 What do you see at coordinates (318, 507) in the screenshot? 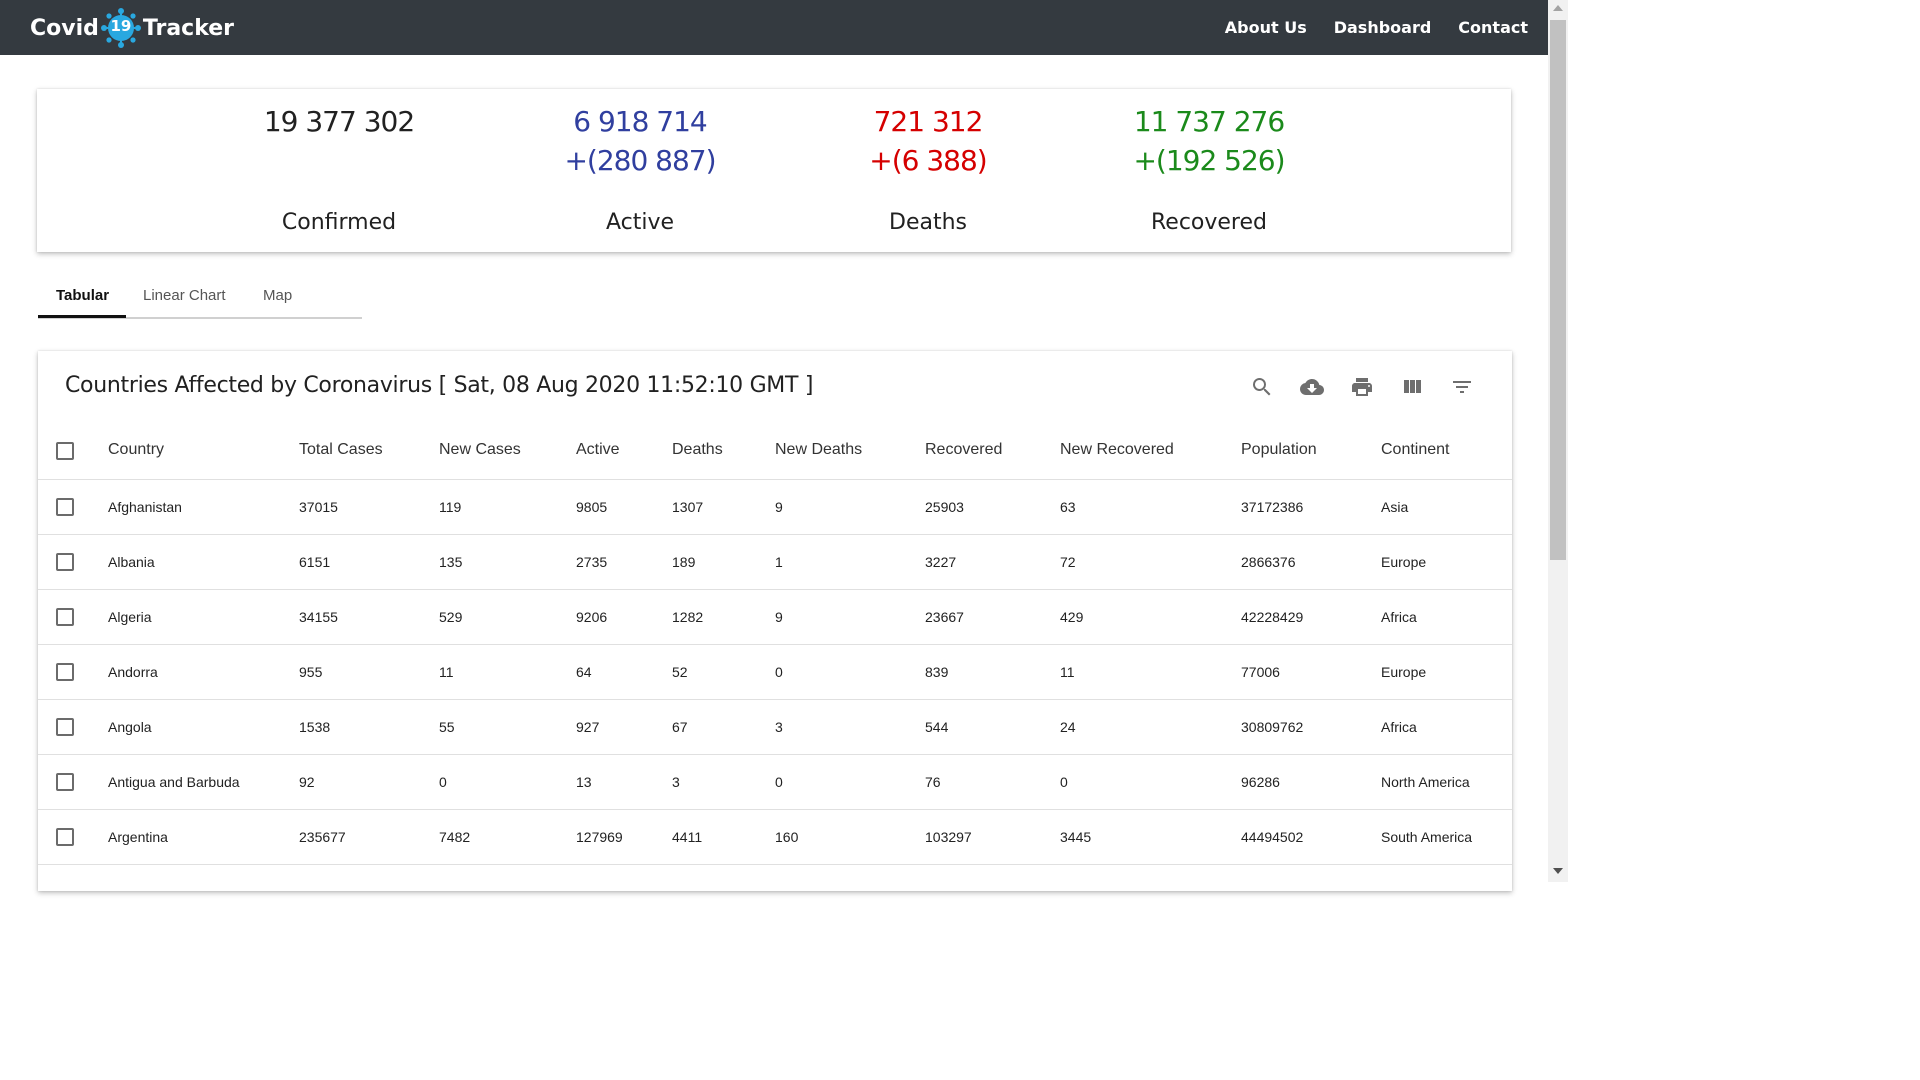
I see `cell-total-cases: 37015` at bounding box center [318, 507].